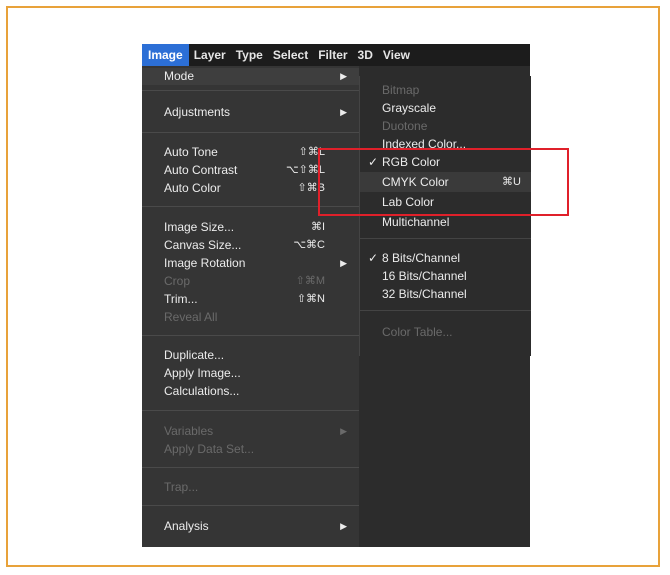 The width and height of the screenshot is (670, 575). I want to click on shortcut-label: ⇧⌘M, so click(310, 281).